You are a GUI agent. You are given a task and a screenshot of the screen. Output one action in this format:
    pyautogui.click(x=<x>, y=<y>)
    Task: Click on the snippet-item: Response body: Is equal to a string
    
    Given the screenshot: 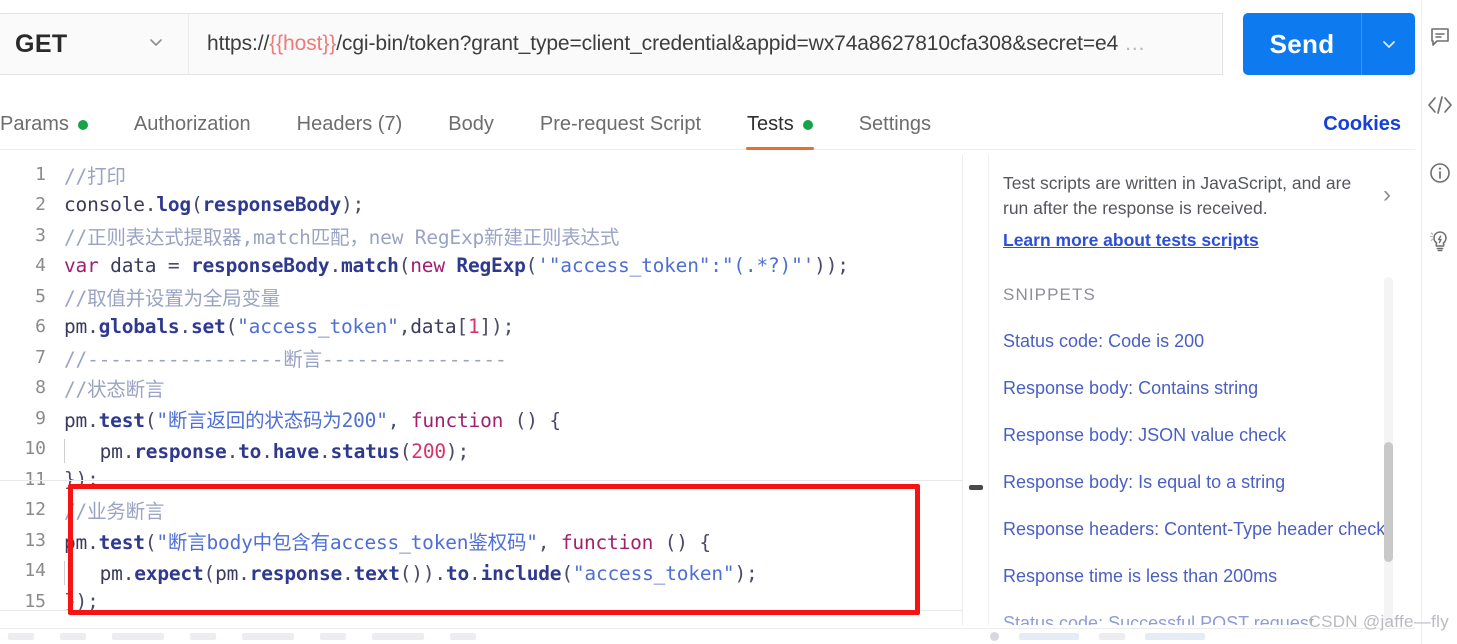 What is the action you would take?
    pyautogui.click(x=1200, y=482)
    